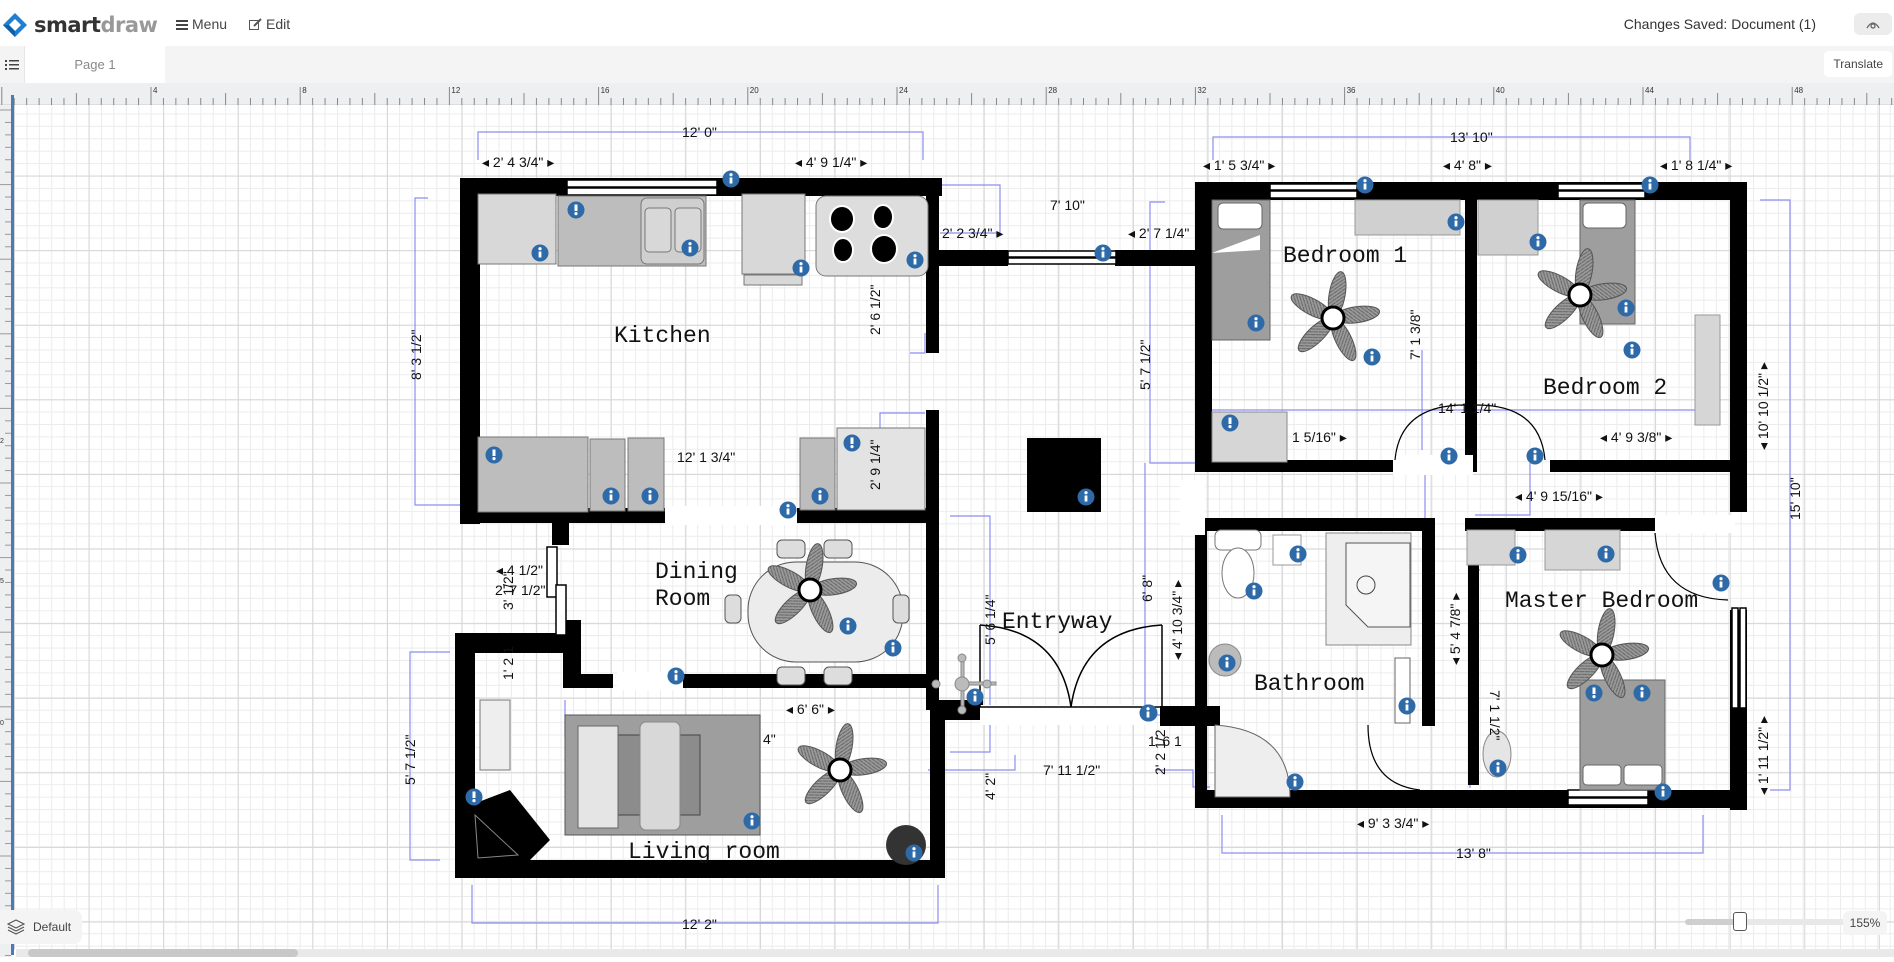 The height and width of the screenshot is (962, 1894). Describe the element at coordinates (1636, 437) in the screenshot. I see `dim-bed2-bottom: ◂ 4' 9 3/8" ▸` at that location.